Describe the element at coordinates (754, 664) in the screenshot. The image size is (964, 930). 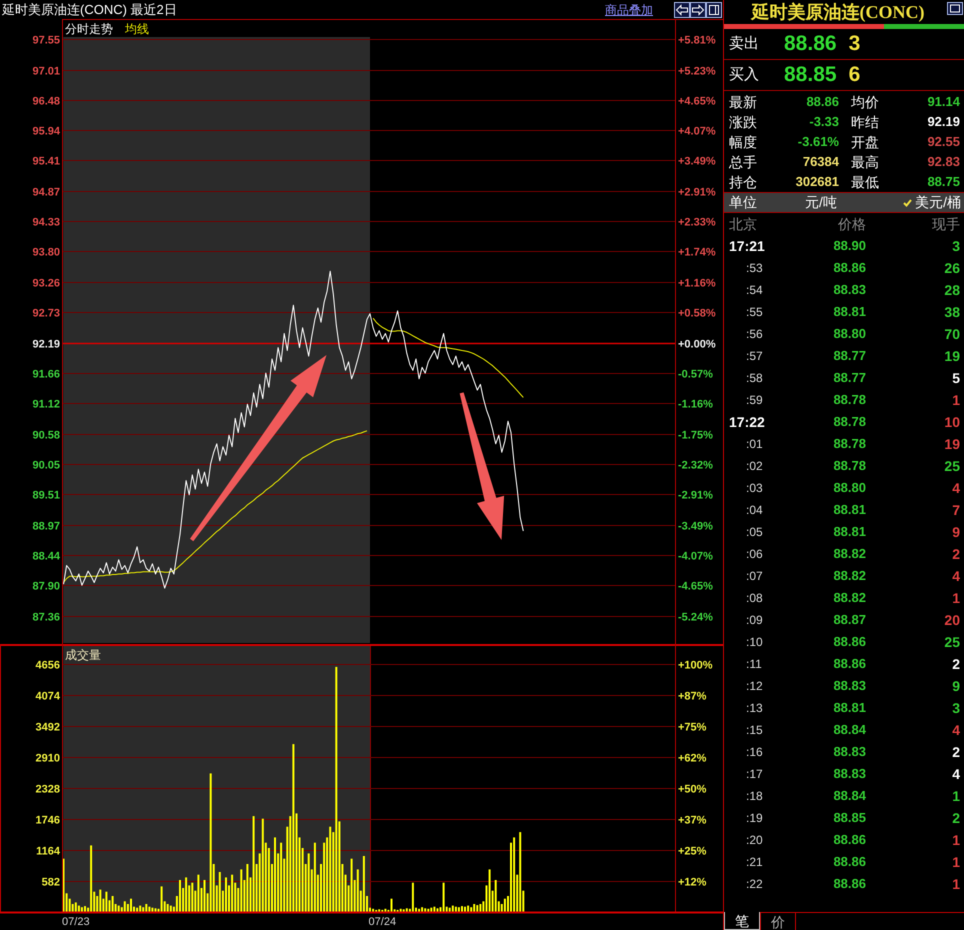
I see `tick-time: :11` at that location.